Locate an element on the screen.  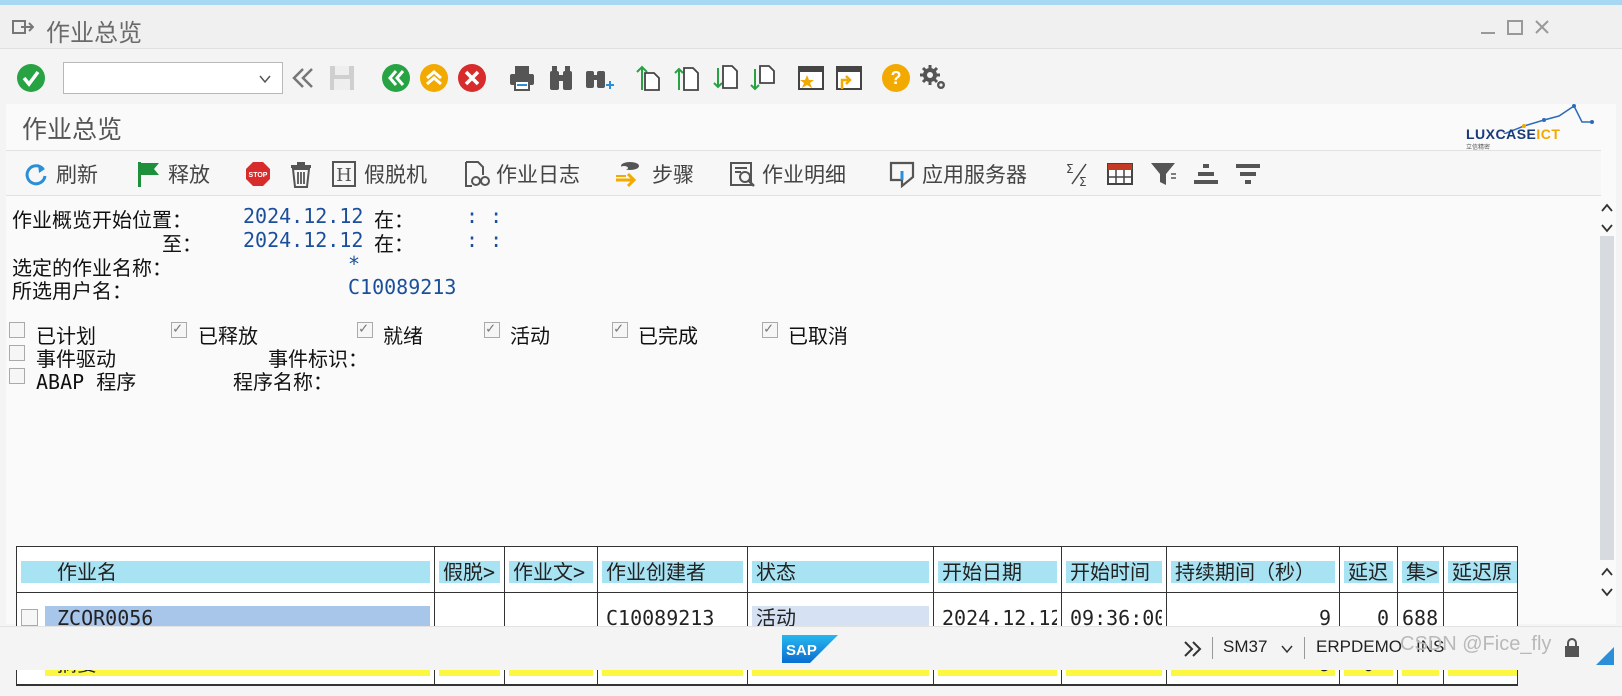
column-header: 集> is located at coordinates (1421, 570).